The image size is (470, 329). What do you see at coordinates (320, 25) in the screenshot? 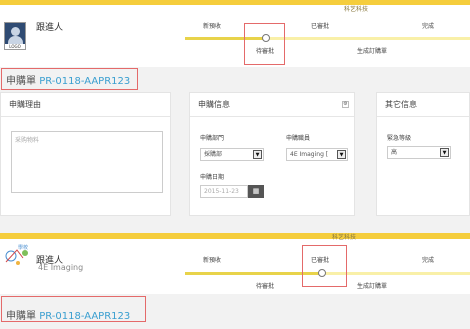
I see `step-approved: 已審批` at bounding box center [320, 25].